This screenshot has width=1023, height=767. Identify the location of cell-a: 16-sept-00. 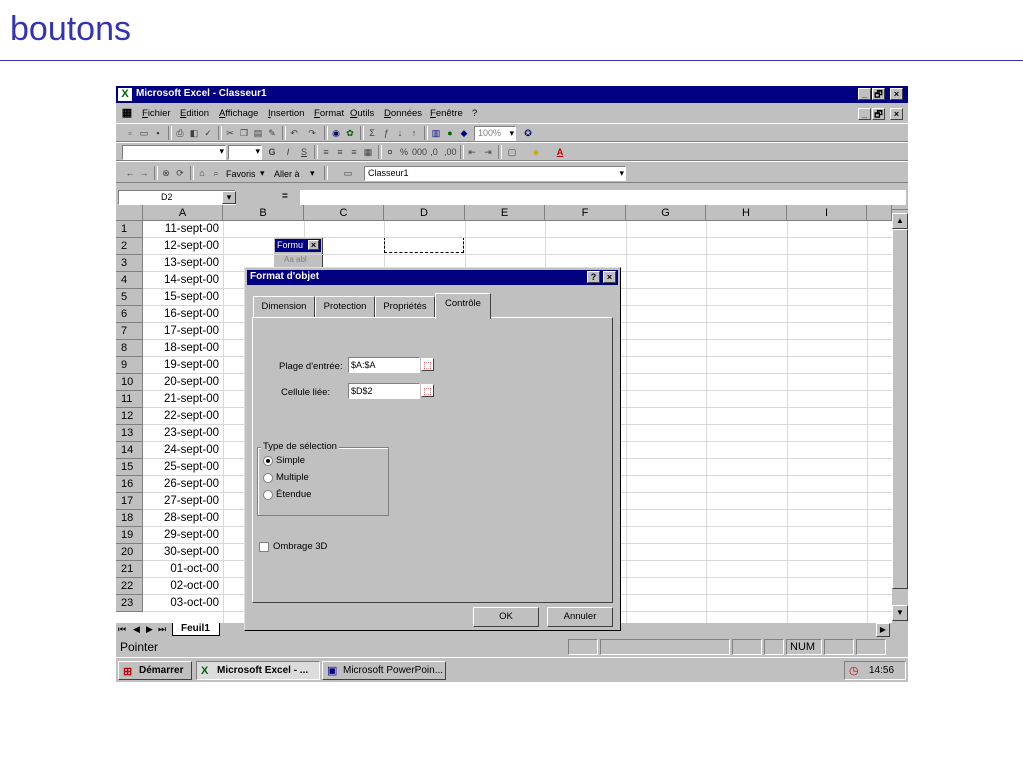
(183, 314).